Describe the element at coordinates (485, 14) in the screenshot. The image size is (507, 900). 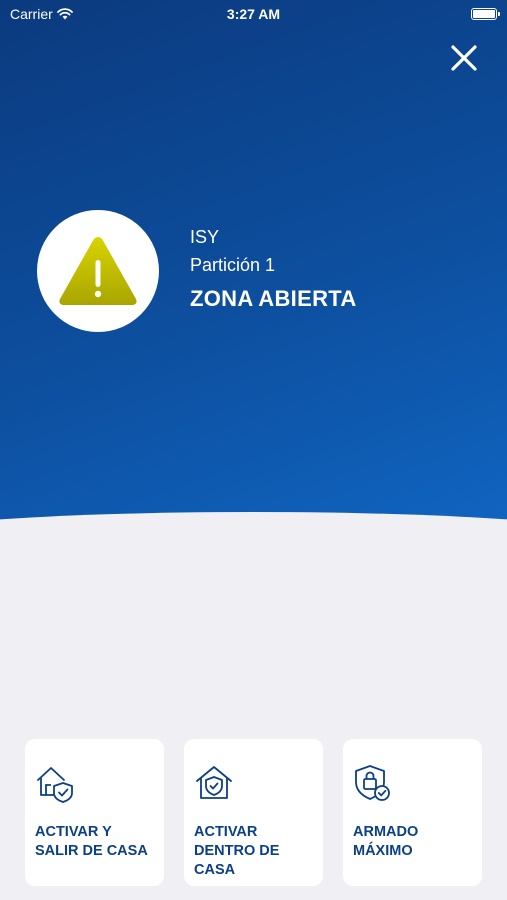
I see `battery-icon` at that location.